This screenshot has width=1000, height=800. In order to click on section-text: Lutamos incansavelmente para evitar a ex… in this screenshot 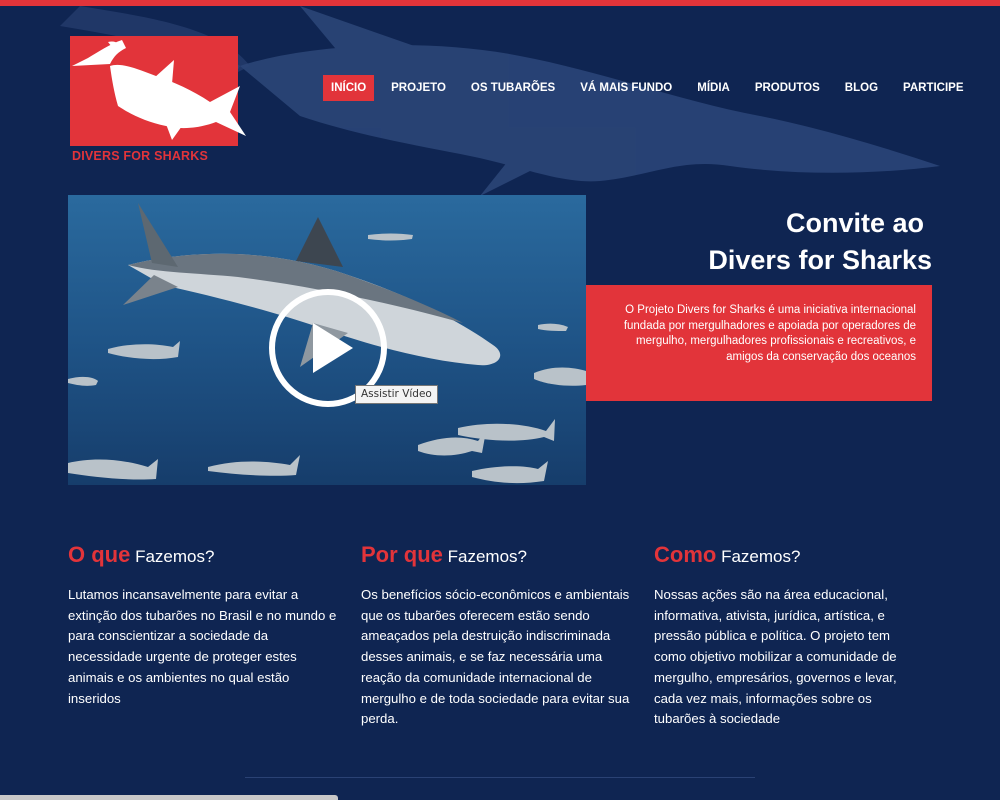, I will do `click(202, 646)`.